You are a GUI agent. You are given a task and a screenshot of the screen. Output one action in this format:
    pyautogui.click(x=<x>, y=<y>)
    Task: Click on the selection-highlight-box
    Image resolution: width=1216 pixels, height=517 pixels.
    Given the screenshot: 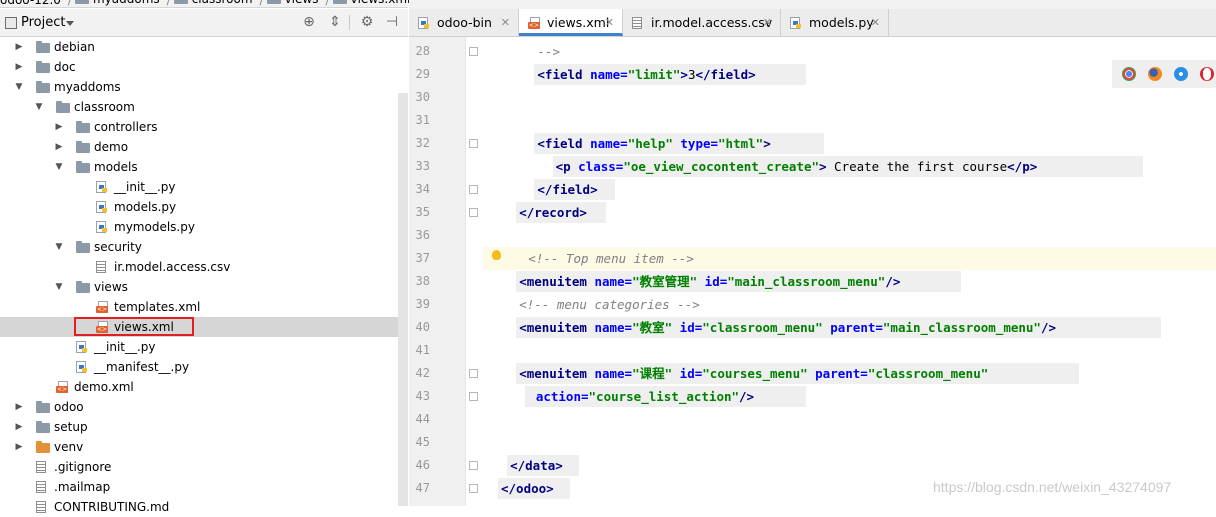 What is the action you would take?
    pyautogui.click(x=134, y=326)
    